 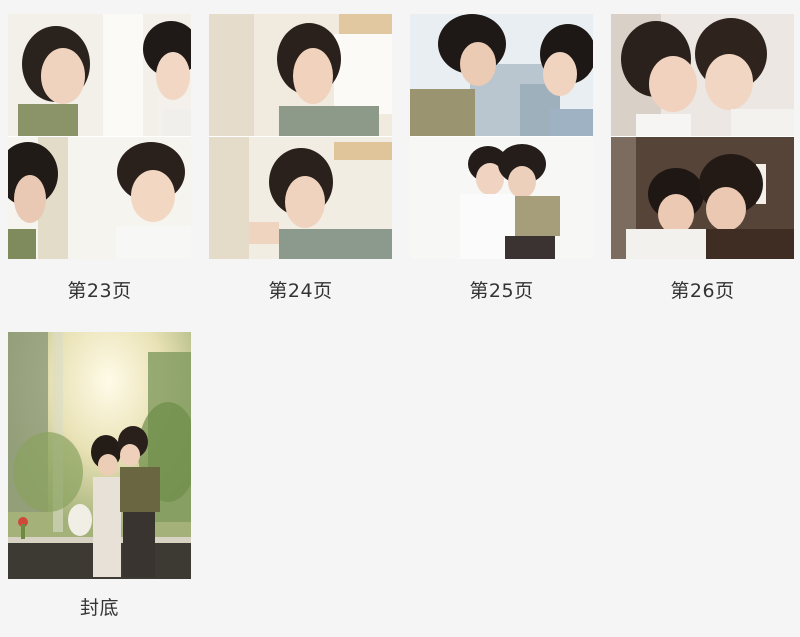 I want to click on back-cover-caption: 封底, so click(x=99, y=608).